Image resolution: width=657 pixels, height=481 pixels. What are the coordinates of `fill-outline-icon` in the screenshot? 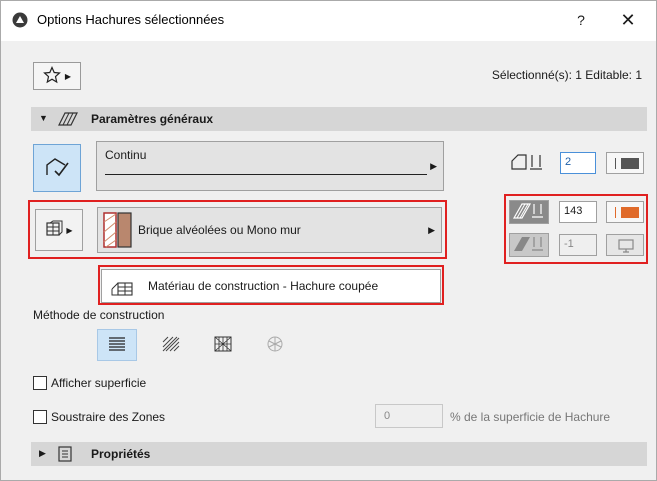 It's located at (57, 168).